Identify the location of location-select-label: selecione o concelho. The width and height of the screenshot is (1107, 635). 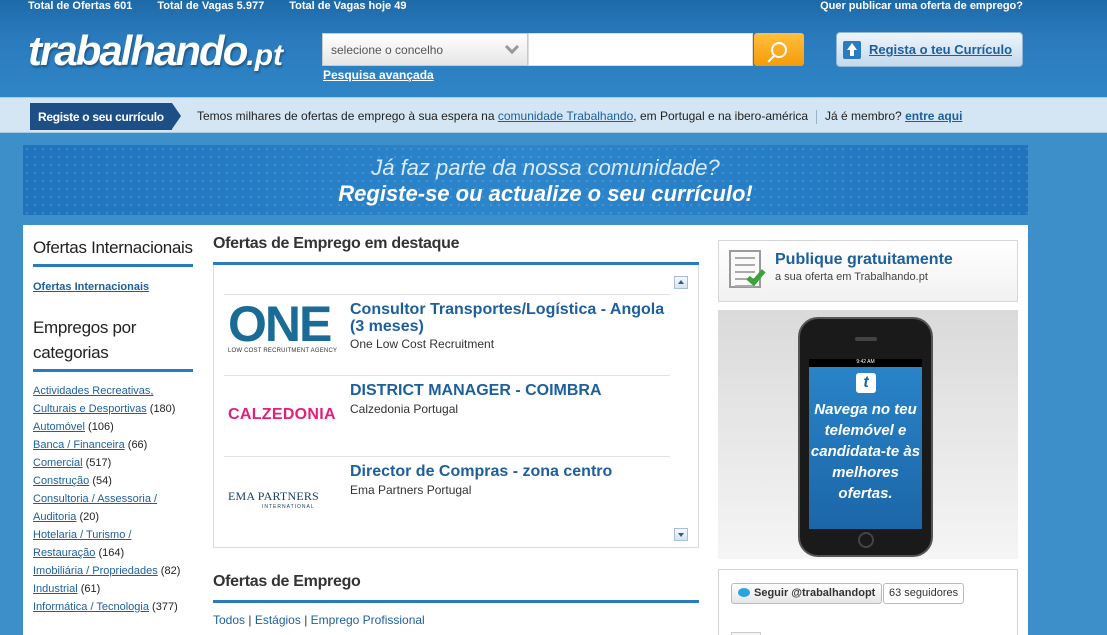
(387, 50).